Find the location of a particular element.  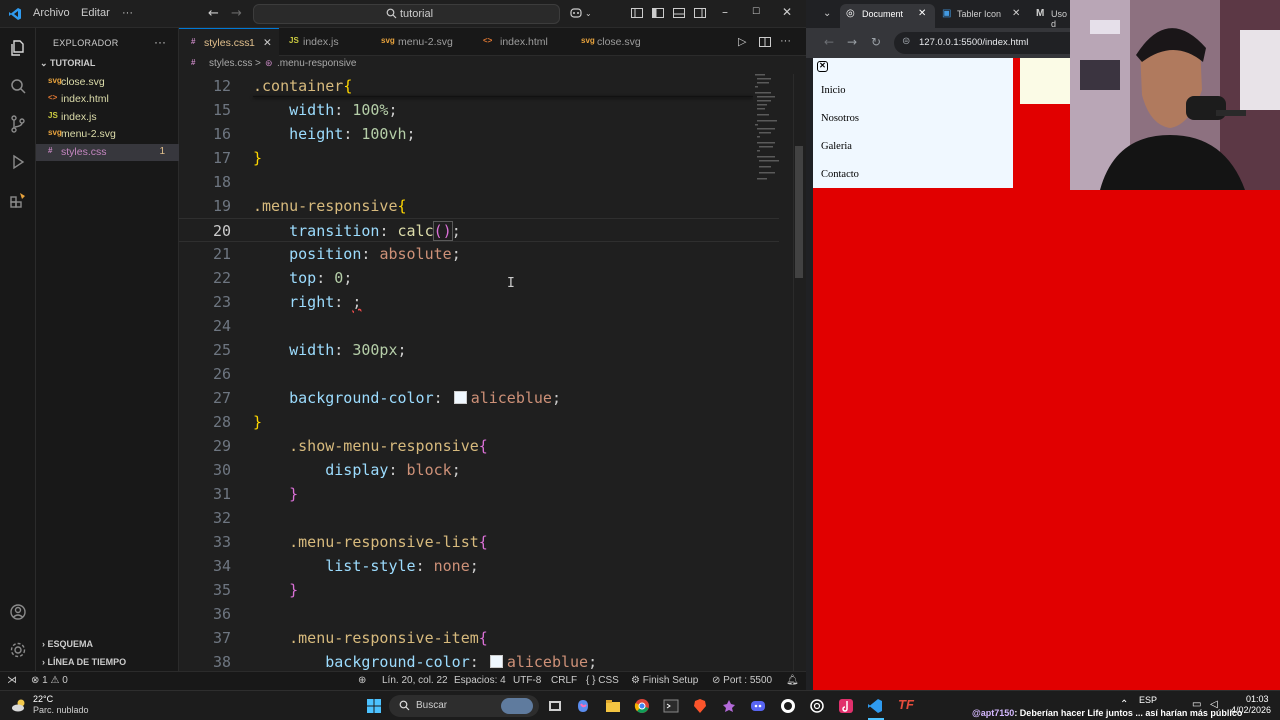

file-close-svg: svg close.svg is located at coordinates (107, 82).